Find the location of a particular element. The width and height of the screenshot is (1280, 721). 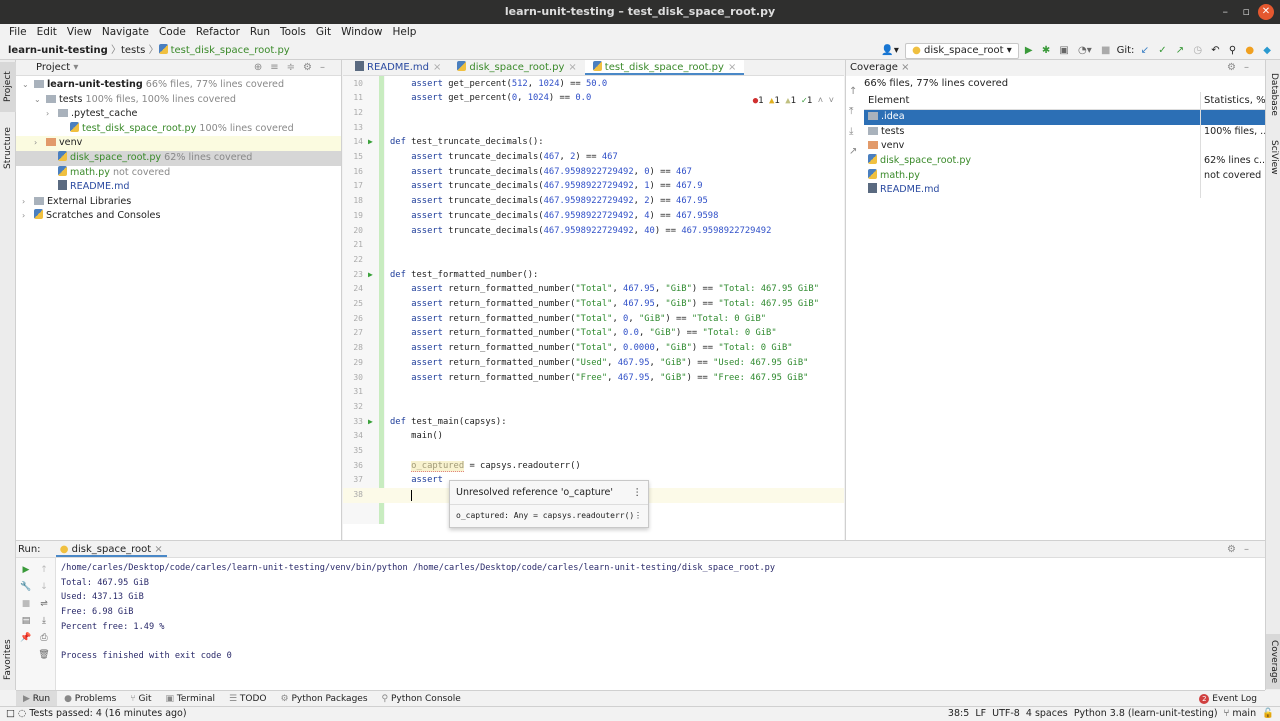

git-commit-icon: ✓ is located at coordinates (1162, 50).